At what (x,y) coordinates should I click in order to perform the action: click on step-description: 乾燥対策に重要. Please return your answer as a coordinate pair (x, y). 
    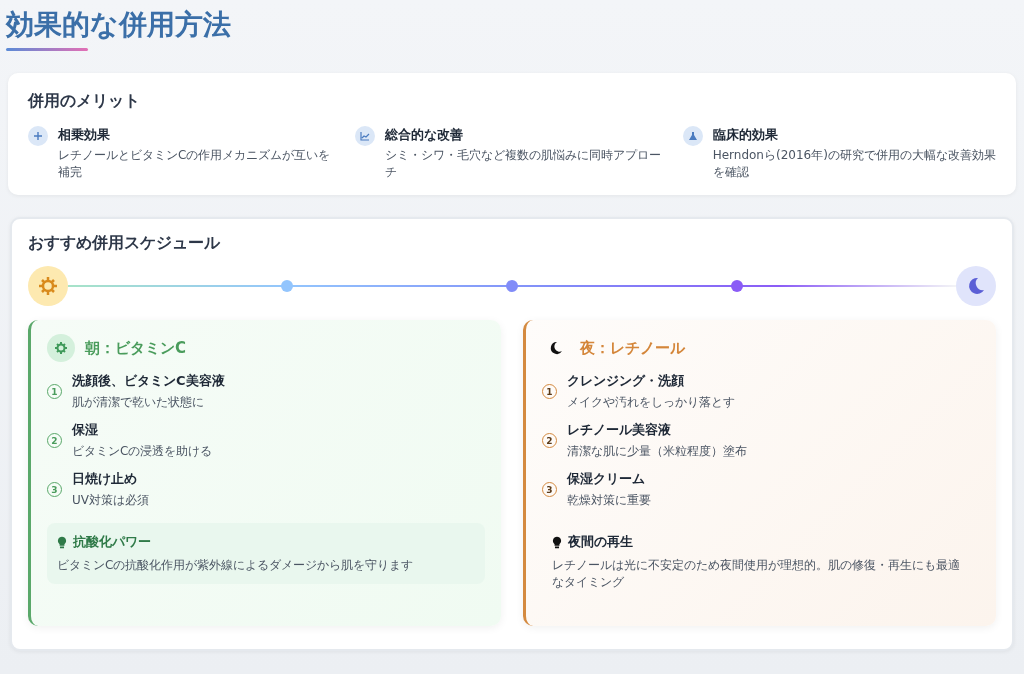
    Looking at the image, I should click on (609, 500).